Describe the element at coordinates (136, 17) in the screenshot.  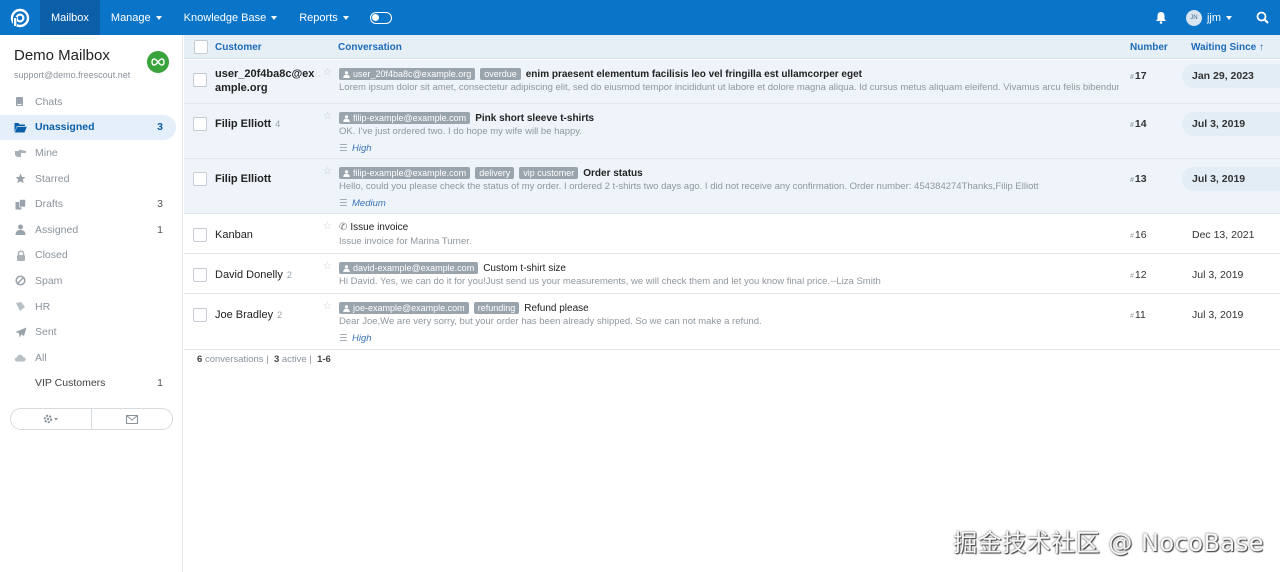
I see `nav-item-manage: Manage` at that location.